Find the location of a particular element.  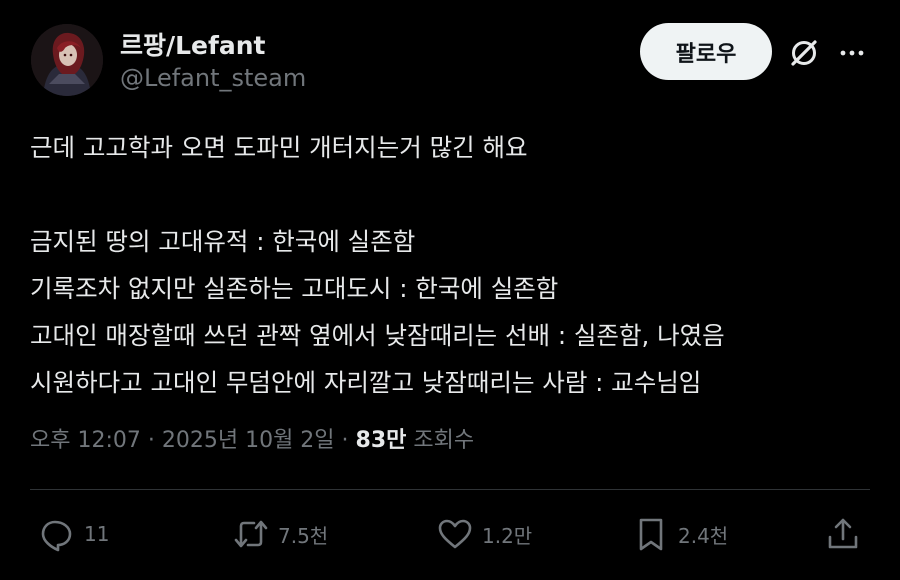

retweet-button: 7.5천 is located at coordinates (280, 534).